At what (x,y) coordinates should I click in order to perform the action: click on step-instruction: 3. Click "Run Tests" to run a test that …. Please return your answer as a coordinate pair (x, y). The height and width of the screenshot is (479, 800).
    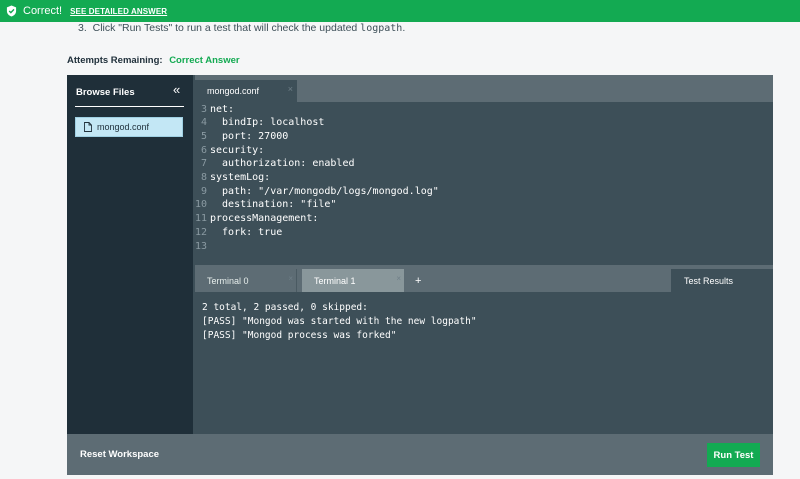
    Looking at the image, I should click on (241, 28).